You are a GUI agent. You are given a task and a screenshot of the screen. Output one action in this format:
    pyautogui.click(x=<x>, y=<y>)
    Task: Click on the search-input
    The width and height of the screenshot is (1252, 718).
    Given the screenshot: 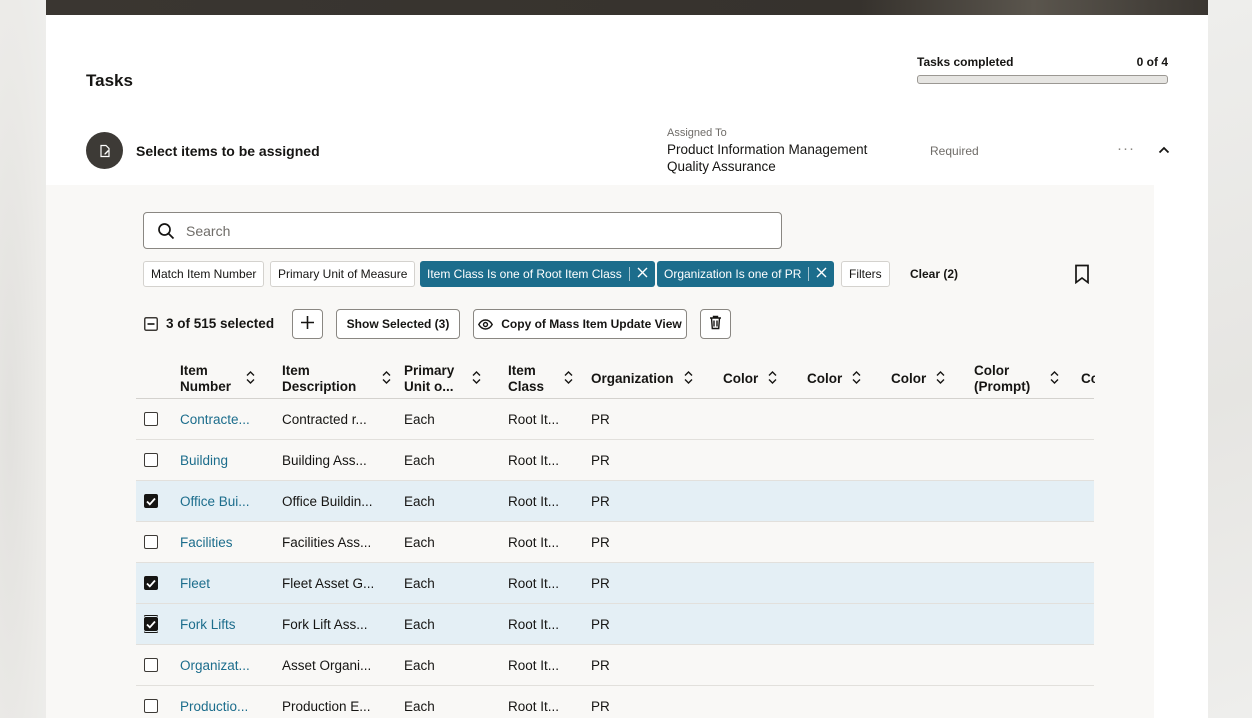 What is the action you would take?
    pyautogui.click(x=476, y=231)
    